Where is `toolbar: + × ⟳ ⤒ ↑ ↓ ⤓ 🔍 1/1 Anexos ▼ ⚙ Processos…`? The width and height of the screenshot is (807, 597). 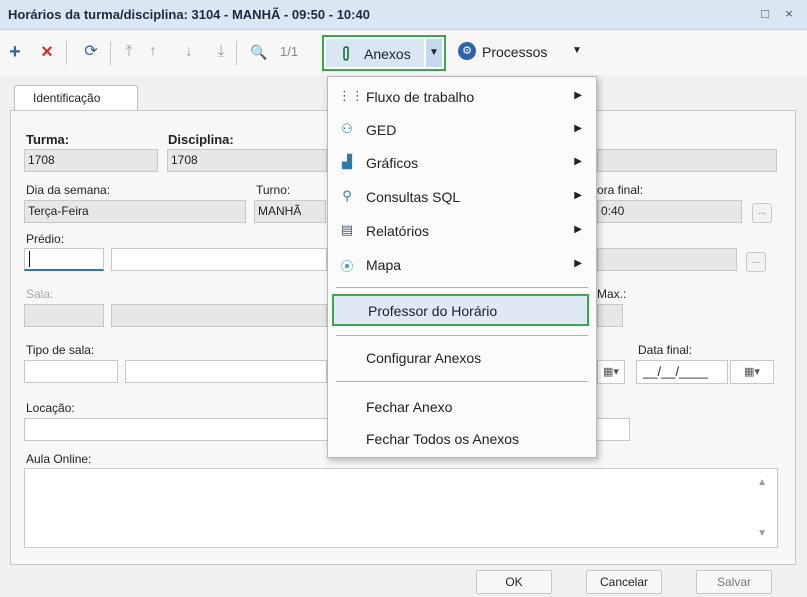 toolbar: + × ⟳ ⤒ ↑ ↓ ⤓ 🔍 1/1 Anexos ▼ ⚙ Processos… is located at coordinates (403, 53).